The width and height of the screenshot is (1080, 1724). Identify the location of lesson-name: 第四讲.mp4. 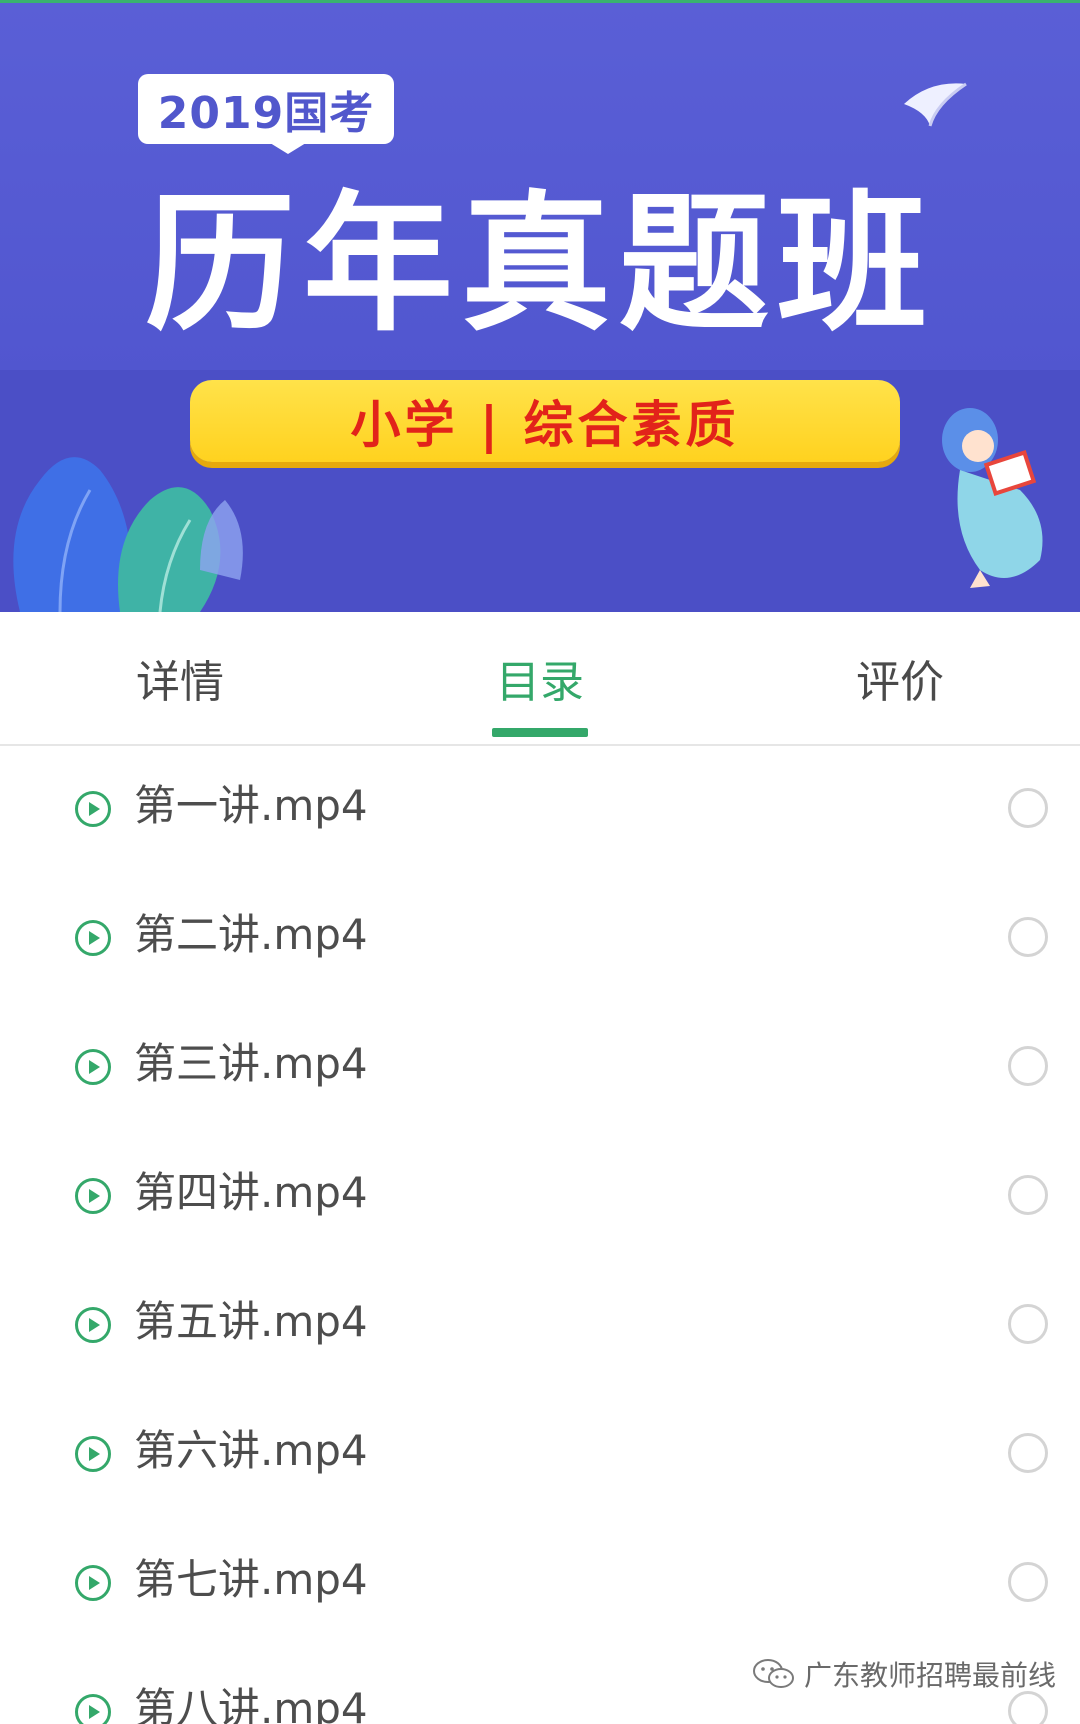
(251, 1192).